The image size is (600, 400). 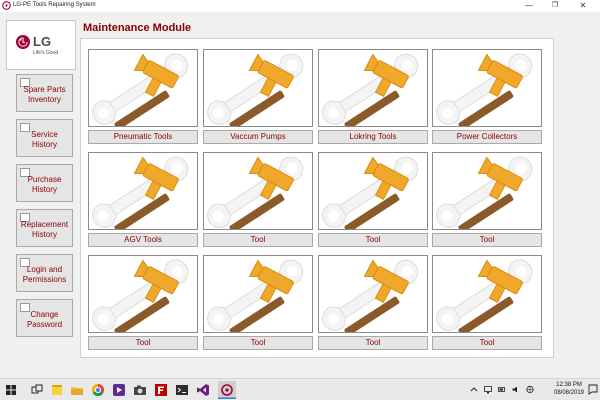 What do you see at coordinates (530, 389) in the screenshot?
I see `language-icon` at bounding box center [530, 389].